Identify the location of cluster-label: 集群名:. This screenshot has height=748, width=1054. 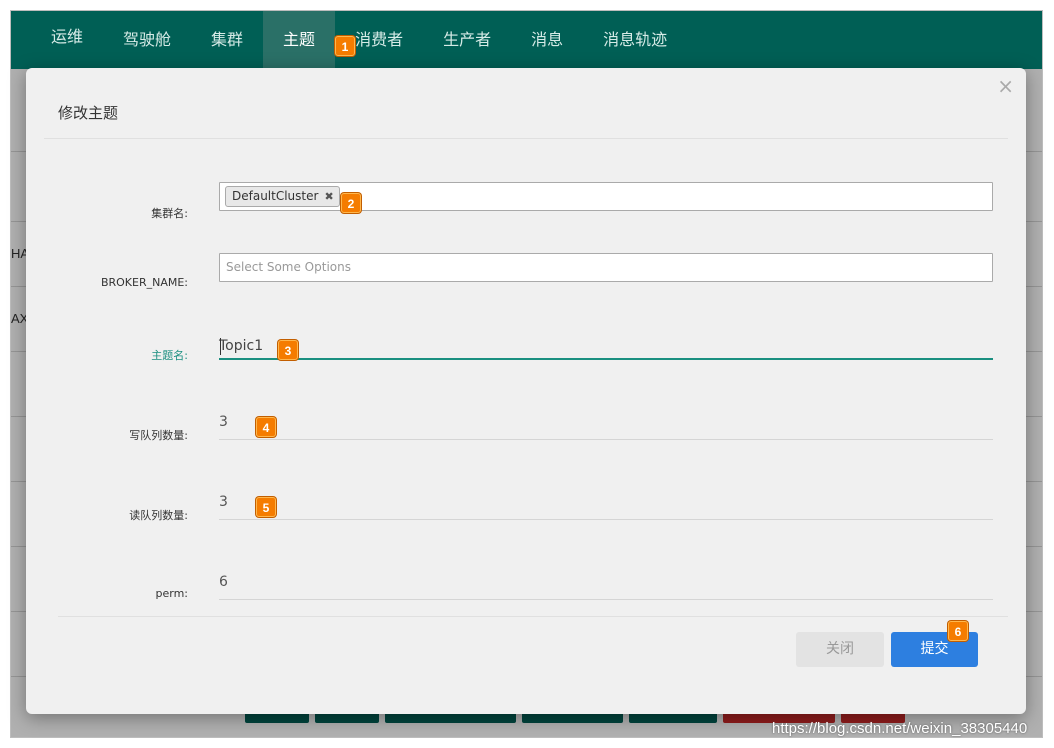
(169, 213).